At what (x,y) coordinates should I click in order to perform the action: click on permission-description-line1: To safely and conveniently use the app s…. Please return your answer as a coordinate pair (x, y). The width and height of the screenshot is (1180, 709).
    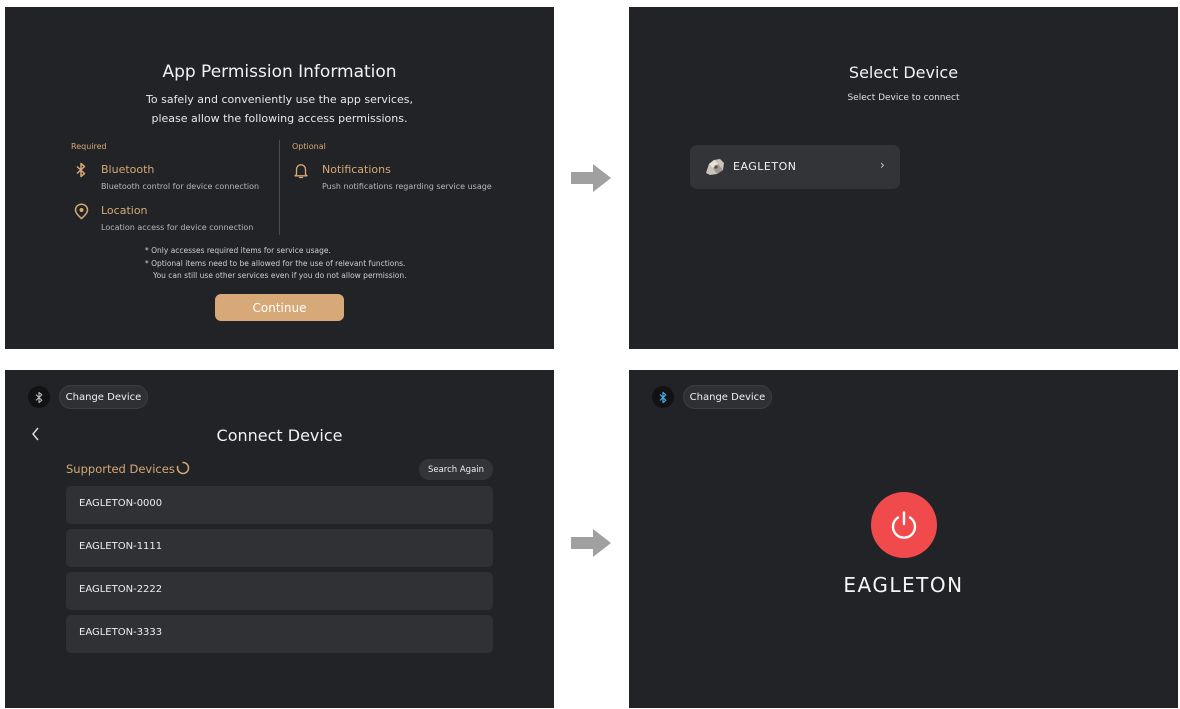
    Looking at the image, I should click on (279, 99).